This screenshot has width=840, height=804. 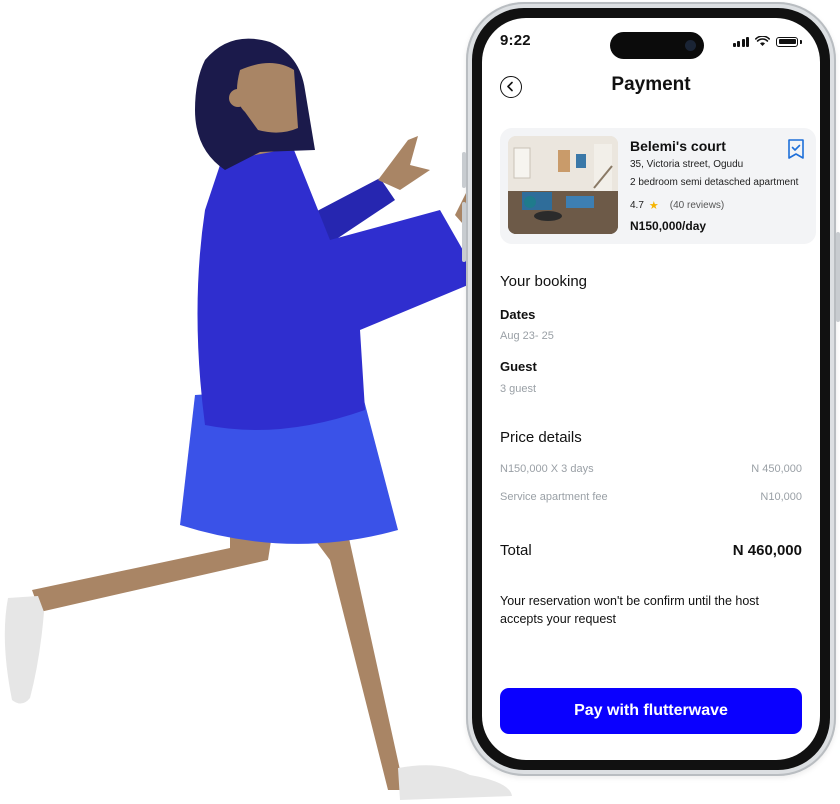 What do you see at coordinates (714, 182) in the screenshot?
I see `listing-type: 2 bedroom semi detasched apartment` at bounding box center [714, 182].